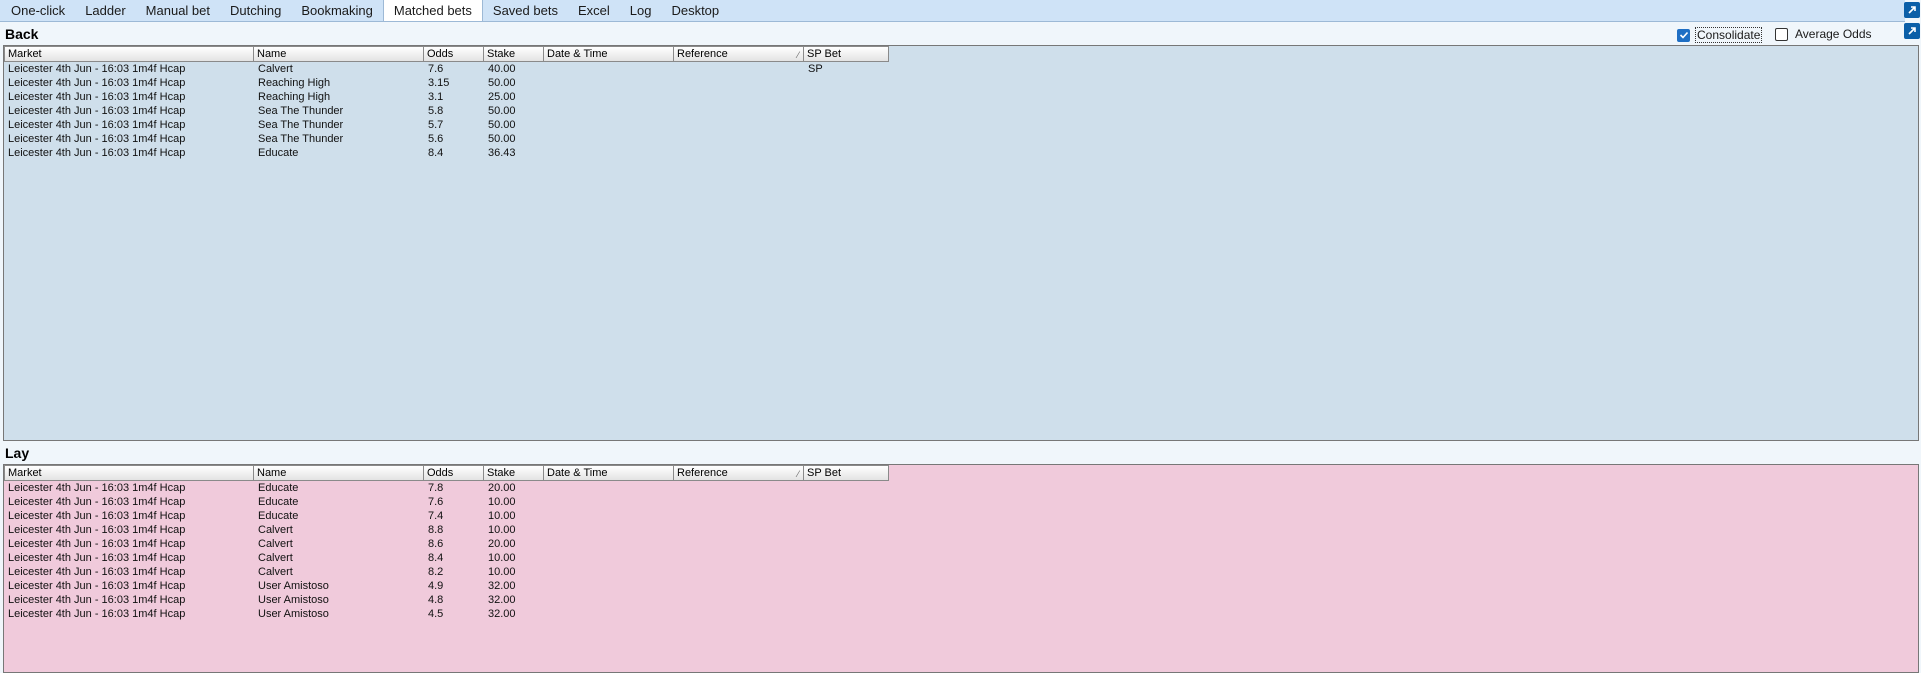 The height and width of the screenshot is (673, 1921). I want to click on tab-dutching: Dutching, so click(255, 11).